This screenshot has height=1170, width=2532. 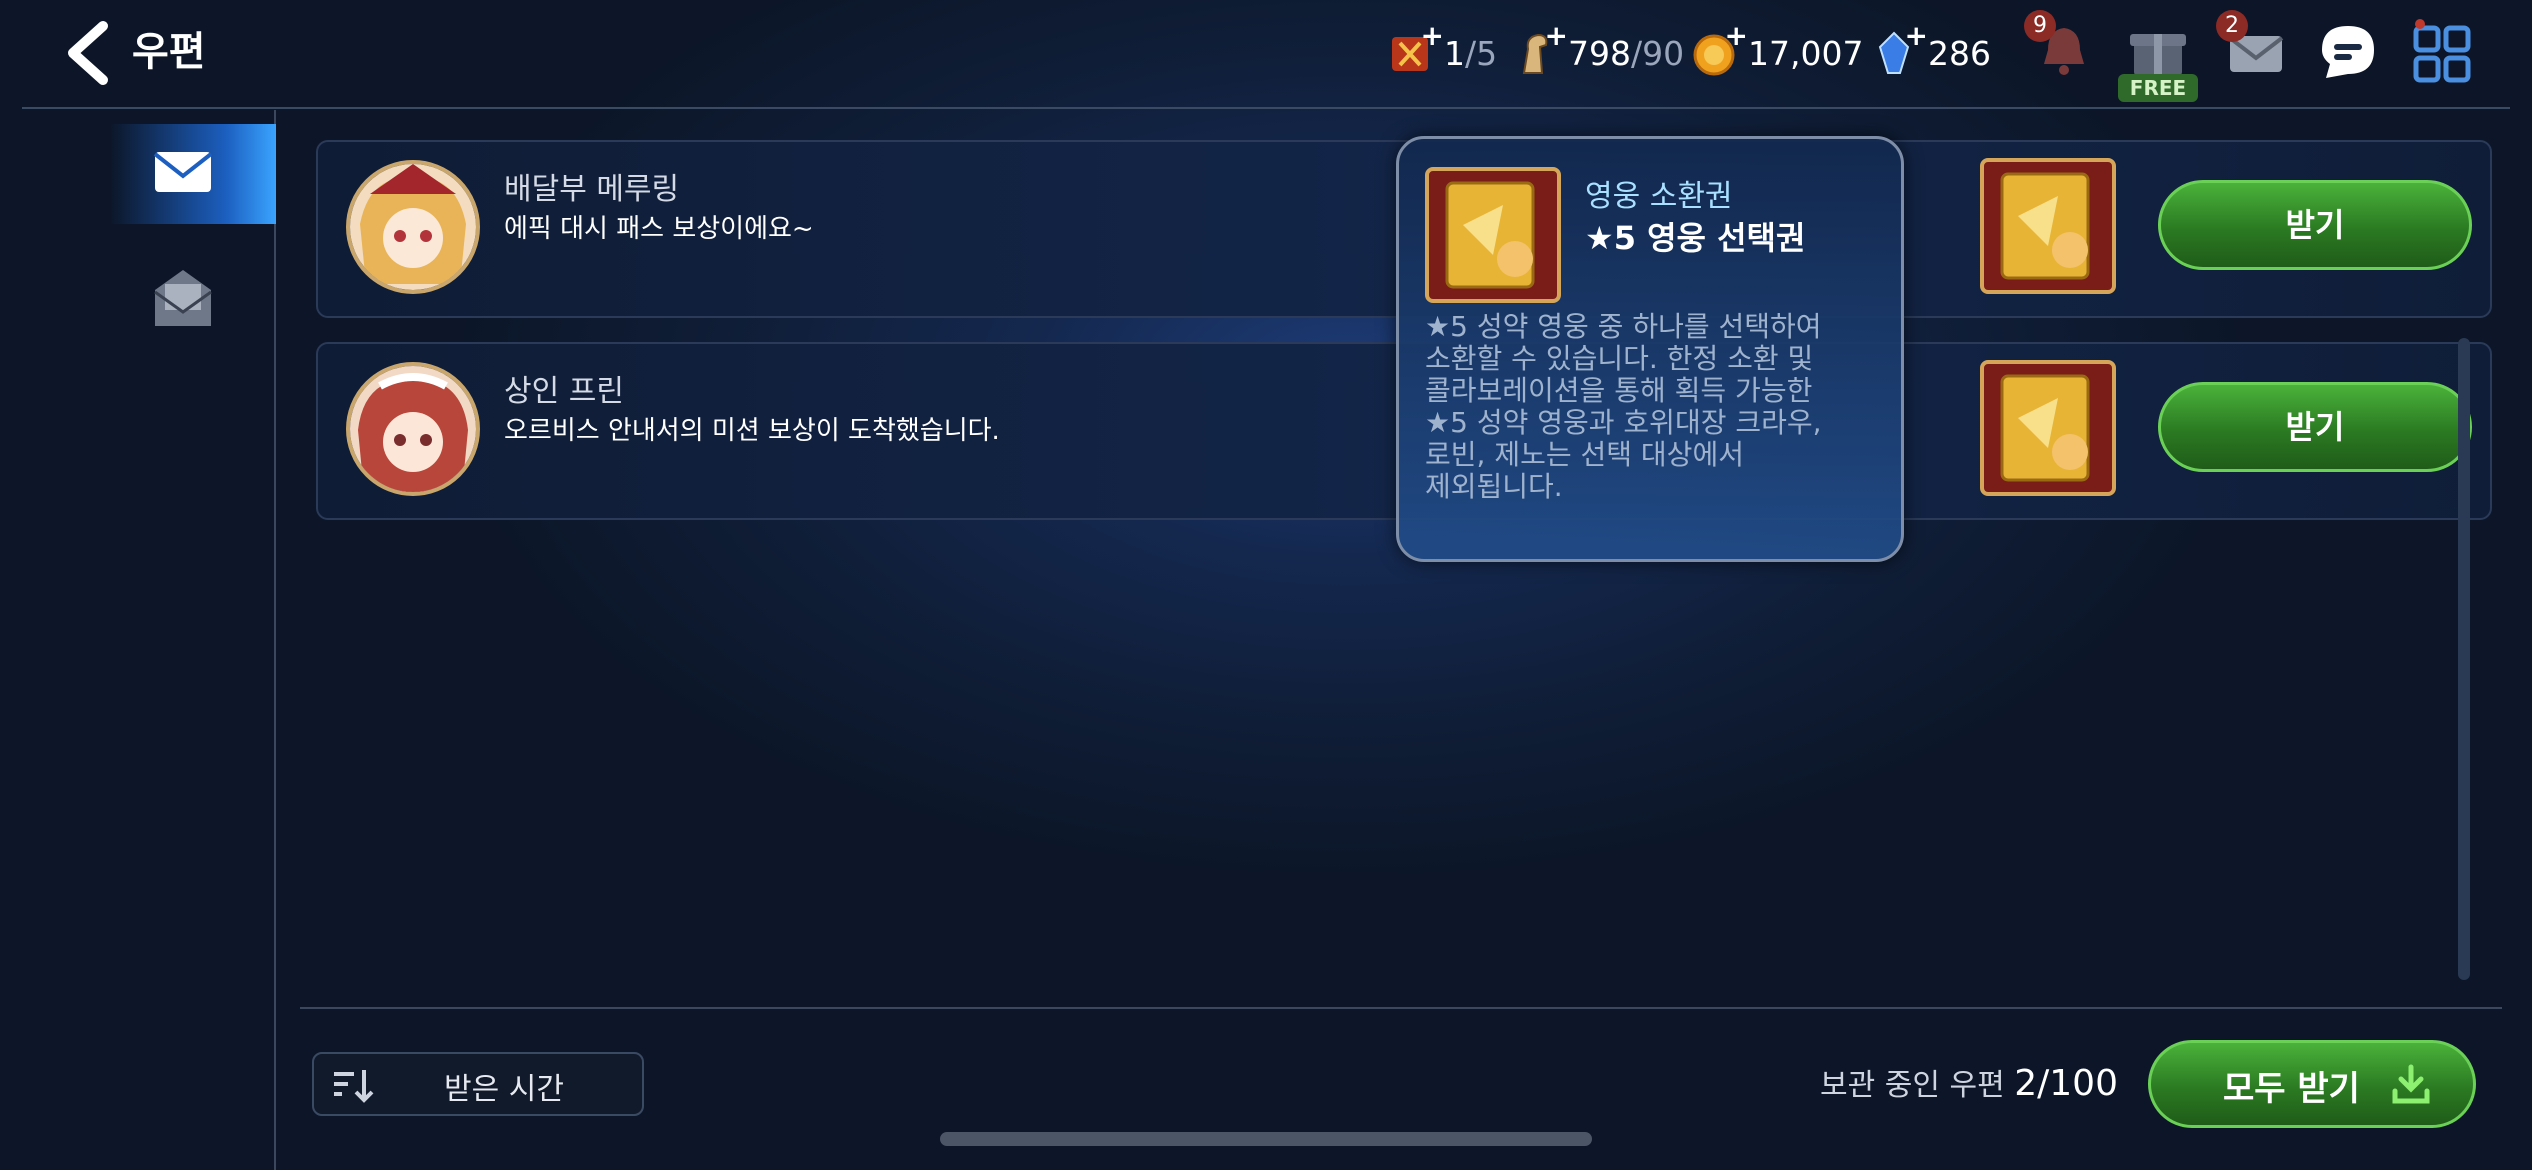 I want to click on horse-icon: +, so click(x=1539, y=48).